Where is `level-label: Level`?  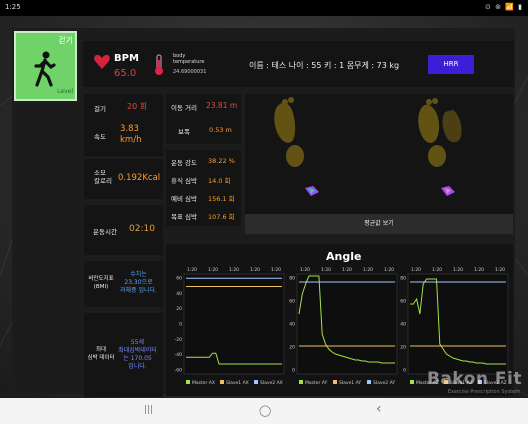 level-label: Level is located at coordinates (65, 91).